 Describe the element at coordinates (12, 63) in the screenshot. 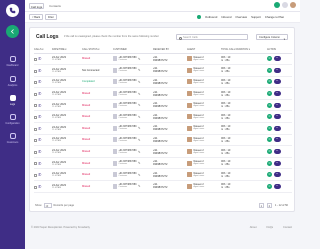

I see `sidebar-item-dashboard: Dashboard` at that location.